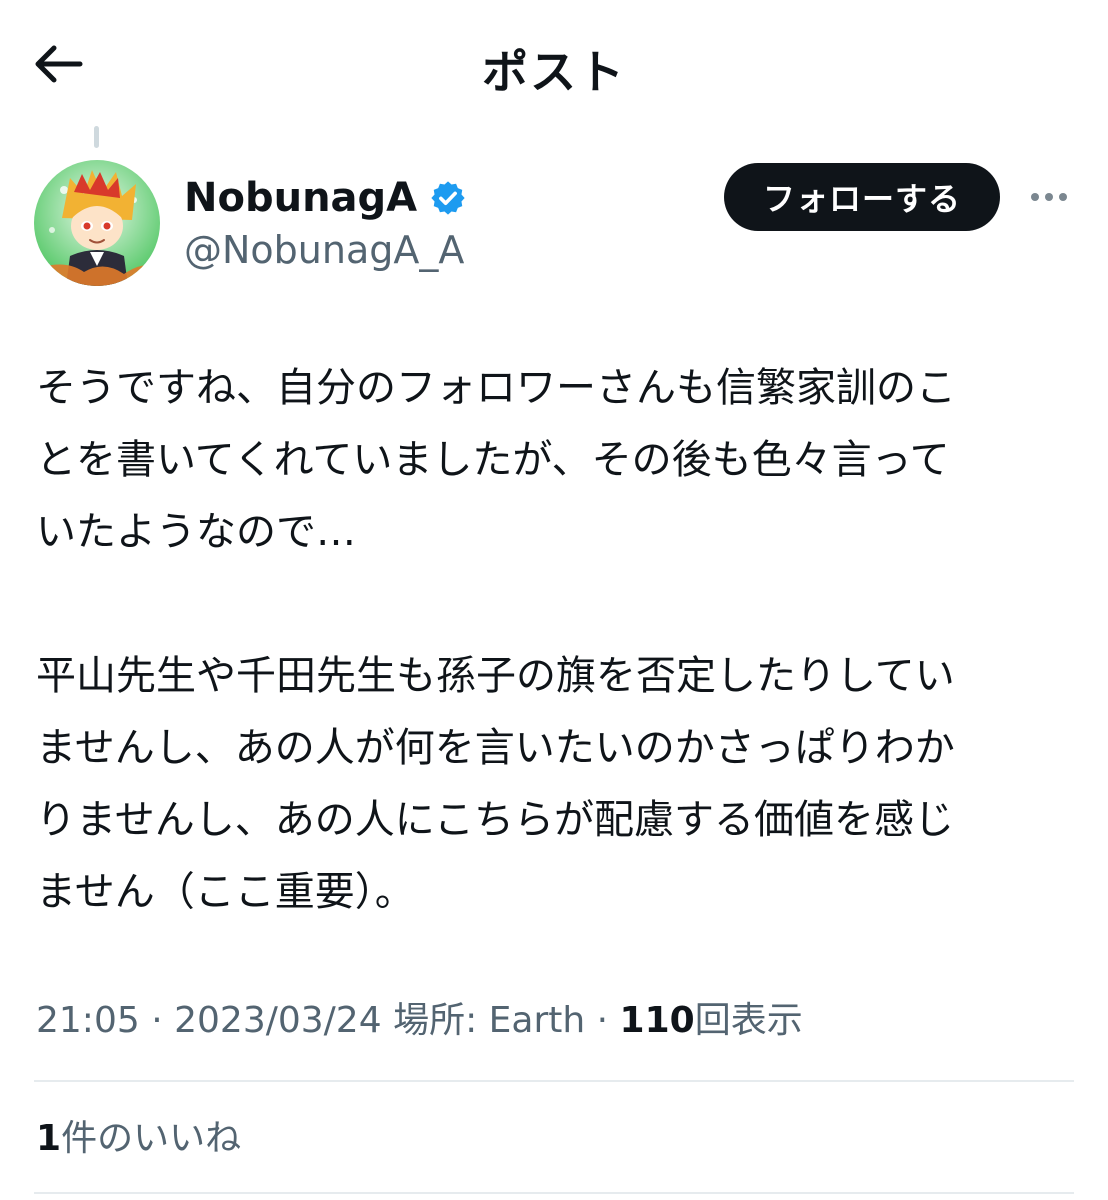 Image resolution: width=1108 pixels, height=1200 pixels. What do you see at coordinates (748, 1020) in the screenshot?
I see `views-label: 回表示` at bounding box center [748, 1020].